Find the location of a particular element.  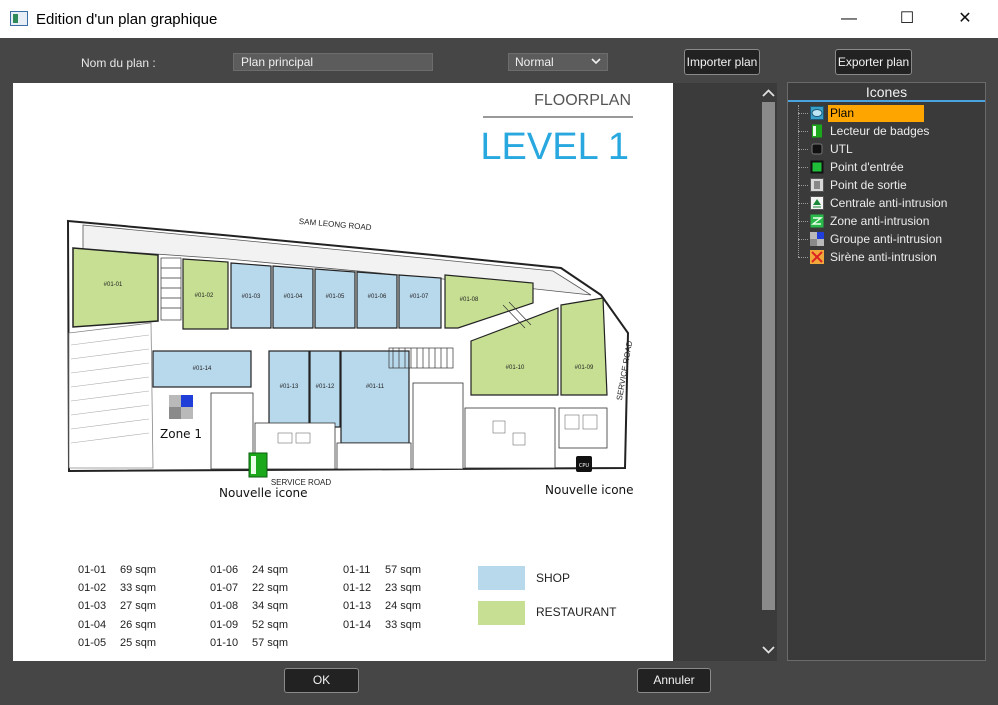

plan-name-input: Plan principal is located at coordinates (333, 62).